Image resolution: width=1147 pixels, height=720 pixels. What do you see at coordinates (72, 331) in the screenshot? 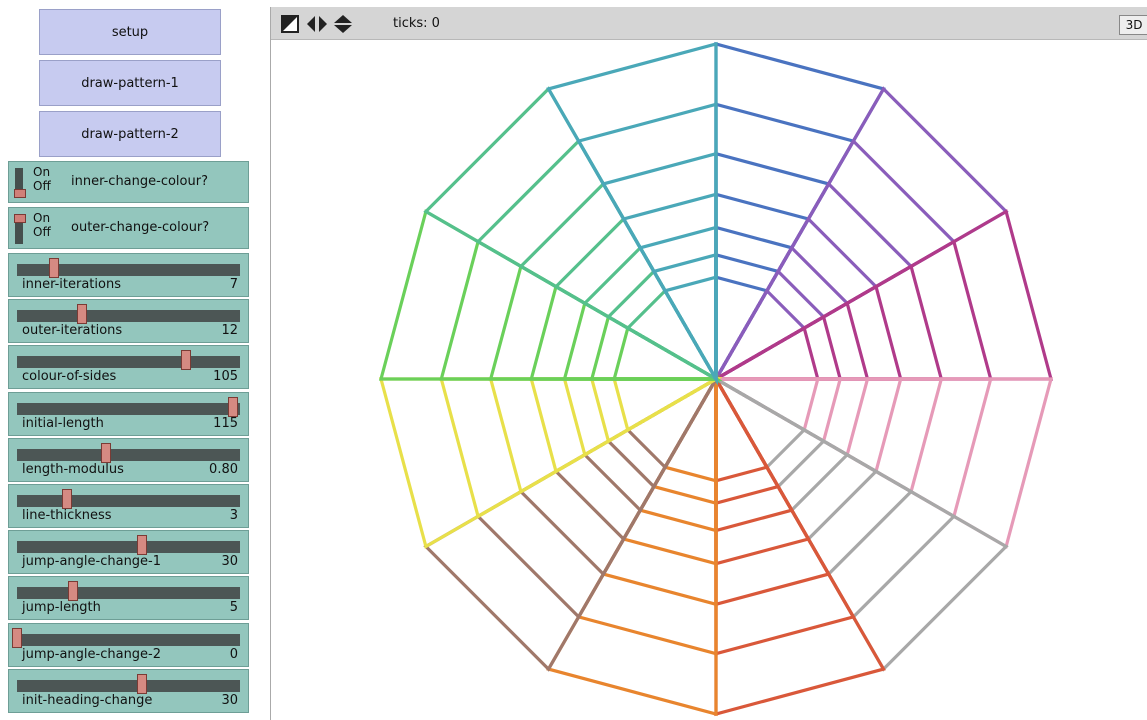
I see `slider-label: outer-iterations` at bounding box center [72, 331].